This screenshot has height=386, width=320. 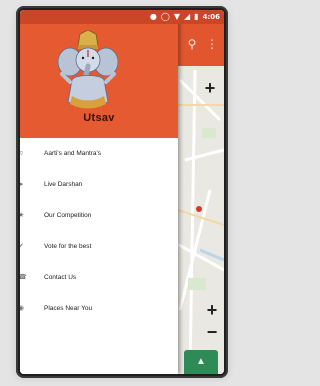 I want to click on menu-item-vote: ✔ Vote for the best, so click(x=99, y=246).